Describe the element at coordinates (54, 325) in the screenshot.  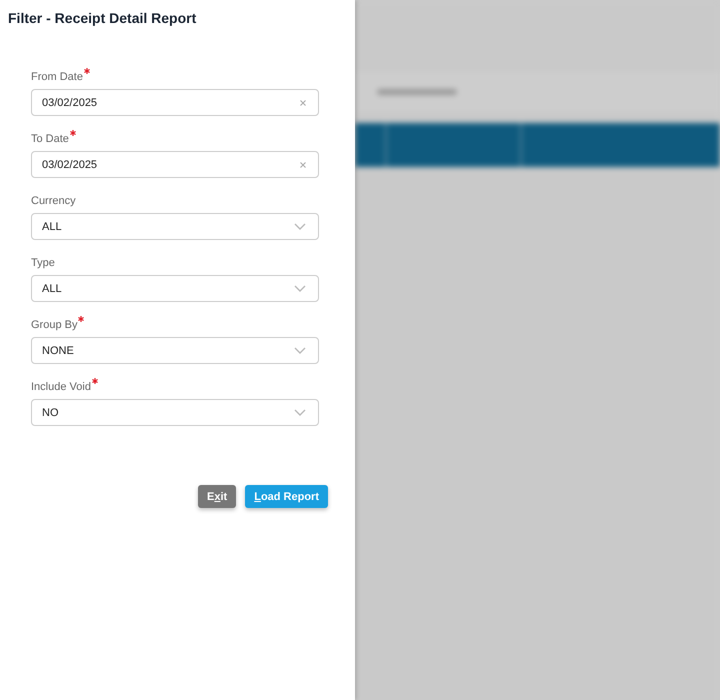
I see `field-label: Group By` at that location.